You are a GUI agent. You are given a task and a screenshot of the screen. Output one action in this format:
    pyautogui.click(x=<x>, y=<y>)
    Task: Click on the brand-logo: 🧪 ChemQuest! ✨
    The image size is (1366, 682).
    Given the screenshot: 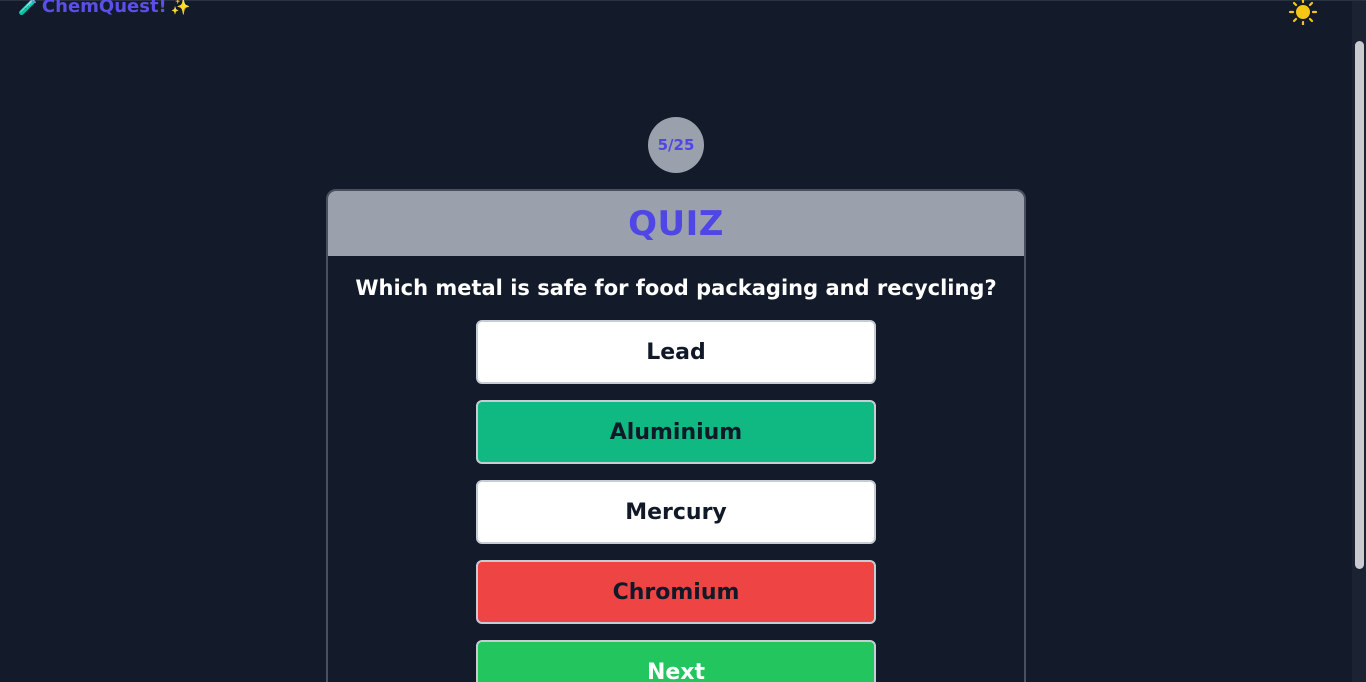 What is the action you would take?
    pyautogui.click(x=104, y=8)
    